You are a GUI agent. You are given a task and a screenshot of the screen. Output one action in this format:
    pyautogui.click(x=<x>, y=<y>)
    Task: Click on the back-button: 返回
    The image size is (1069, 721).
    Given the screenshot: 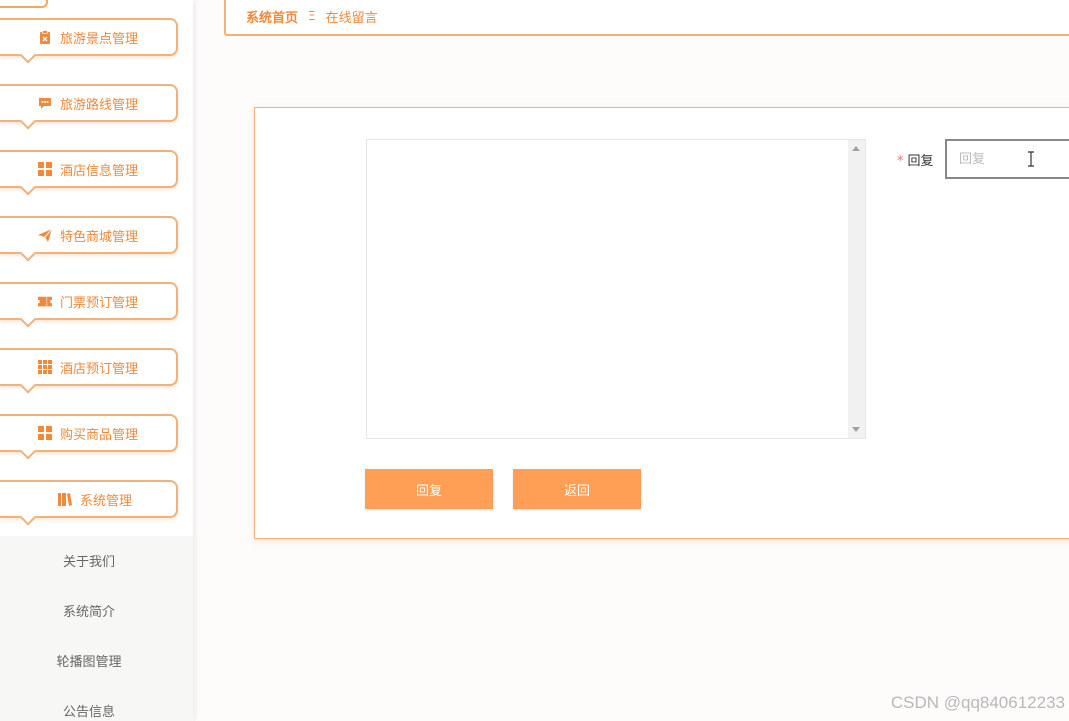 What is the action you would take?
    pyautogui.click(x=577, y=489)
    